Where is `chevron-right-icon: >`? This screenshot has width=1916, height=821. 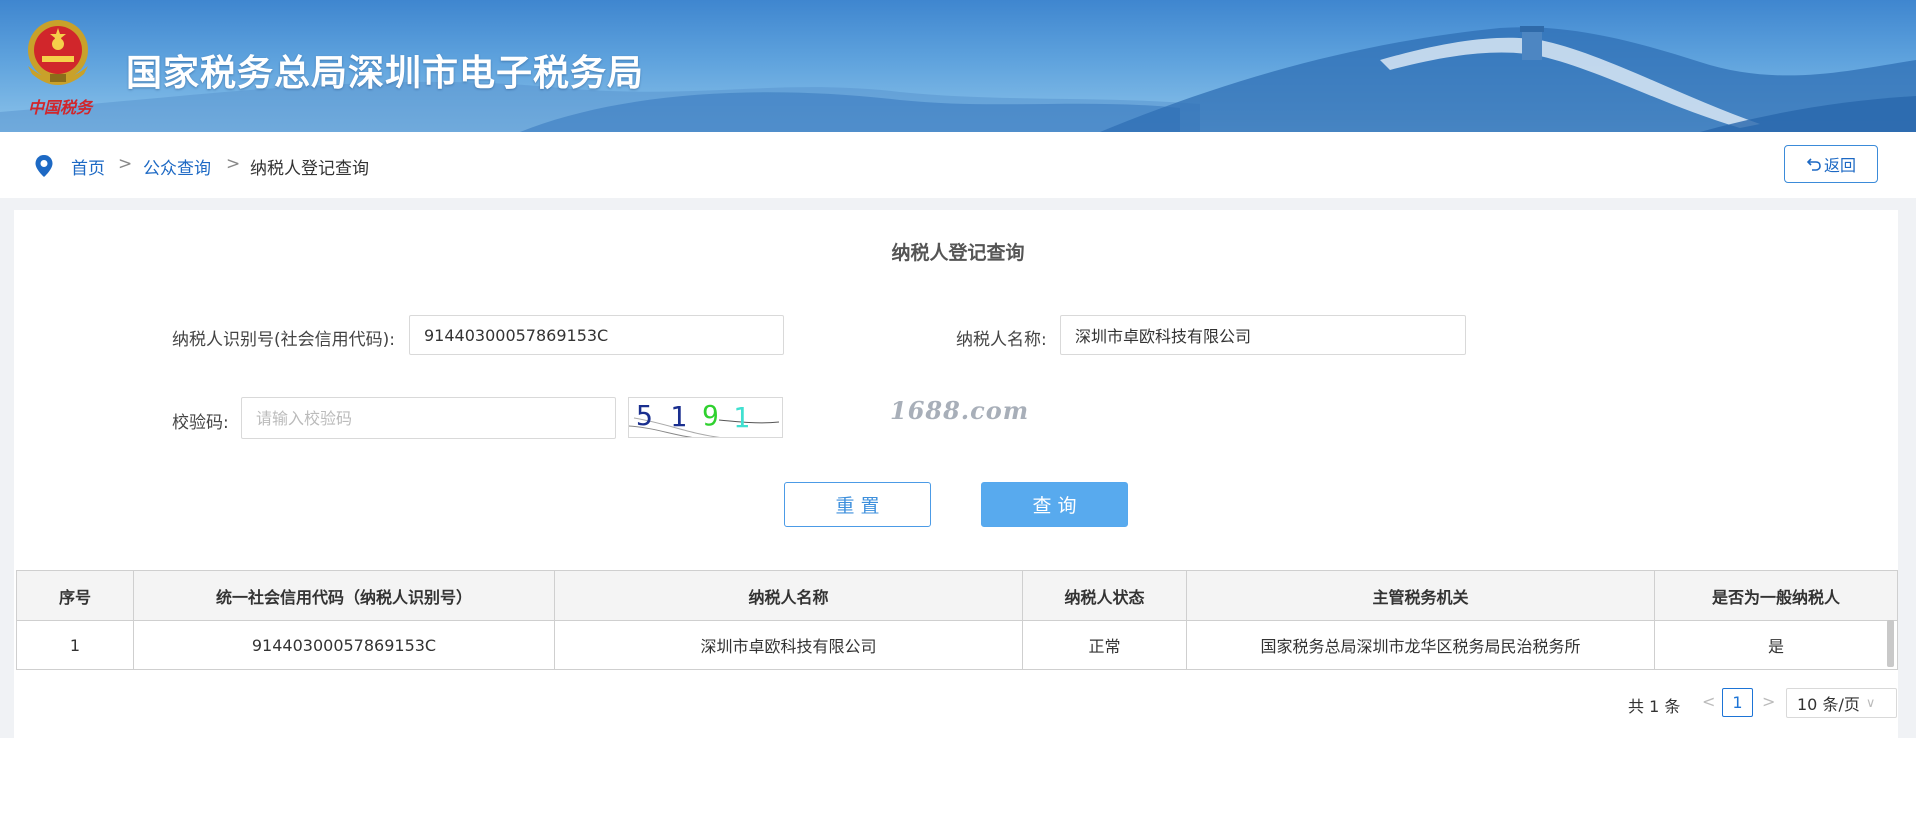
chevron-right-icon: > is located at coordinates (1768, 701).